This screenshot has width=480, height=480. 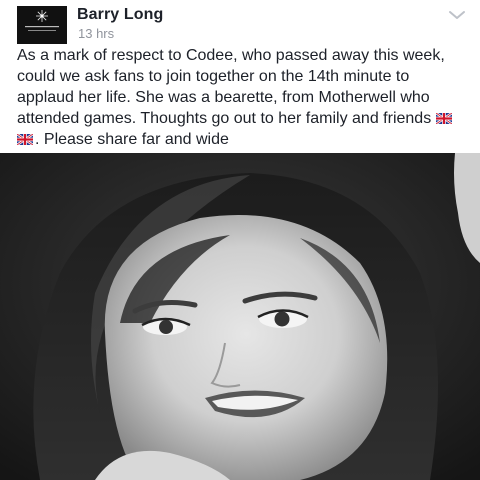 I want to click on author-name: Barry Long, so click(x=120, y=15).